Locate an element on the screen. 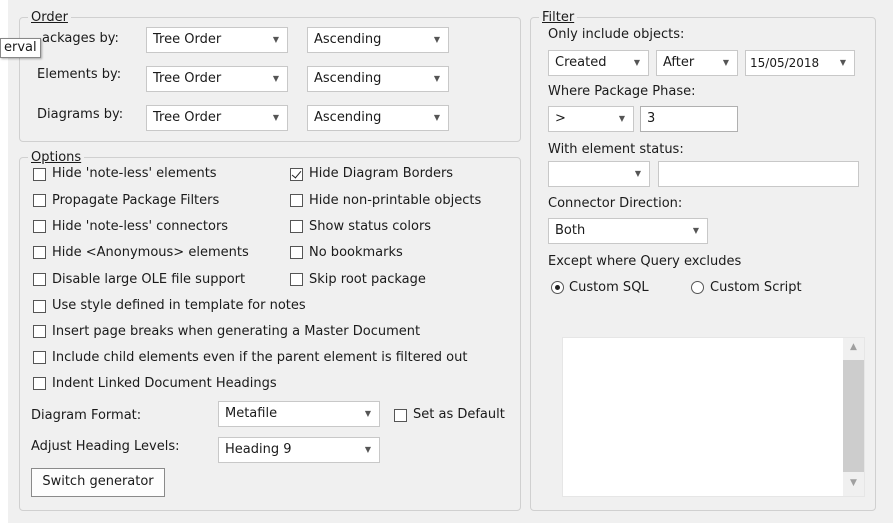  date-value: 15/05/2018 is located at coordinates (785, 63).